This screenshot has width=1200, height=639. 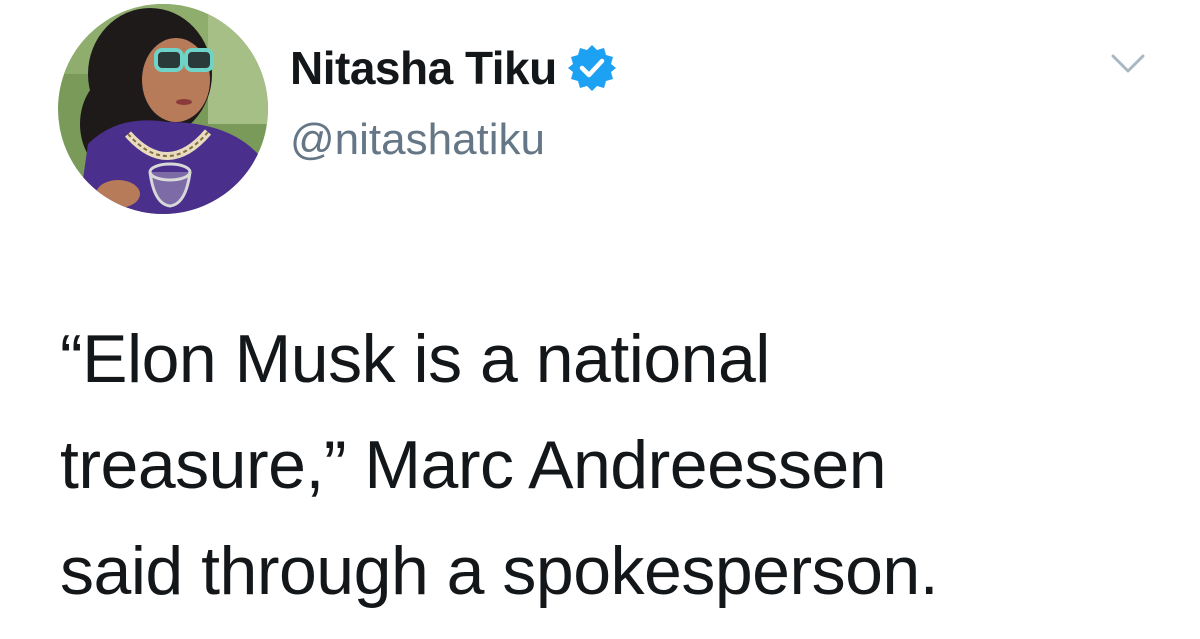 What do you see at coordinates (499, 571) in the screenshot?
I see `tweet-text-line: said through a spokesperson.` at bounding box center [499, 571].